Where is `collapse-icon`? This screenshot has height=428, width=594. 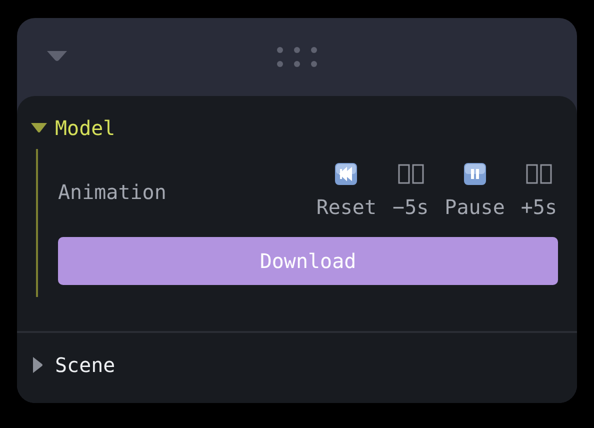 collapse-icon is located at coordinates (57, 56).